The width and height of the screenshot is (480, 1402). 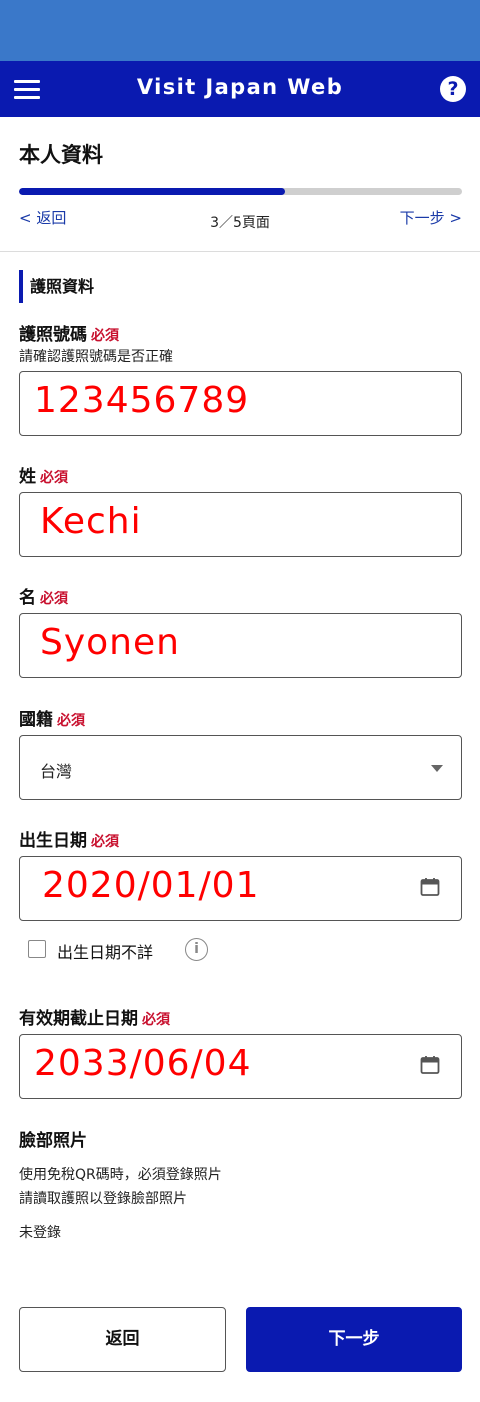 I want to click on passport-number-hint: 請確認護照號碼是否正確, so click(x=96, y=357).